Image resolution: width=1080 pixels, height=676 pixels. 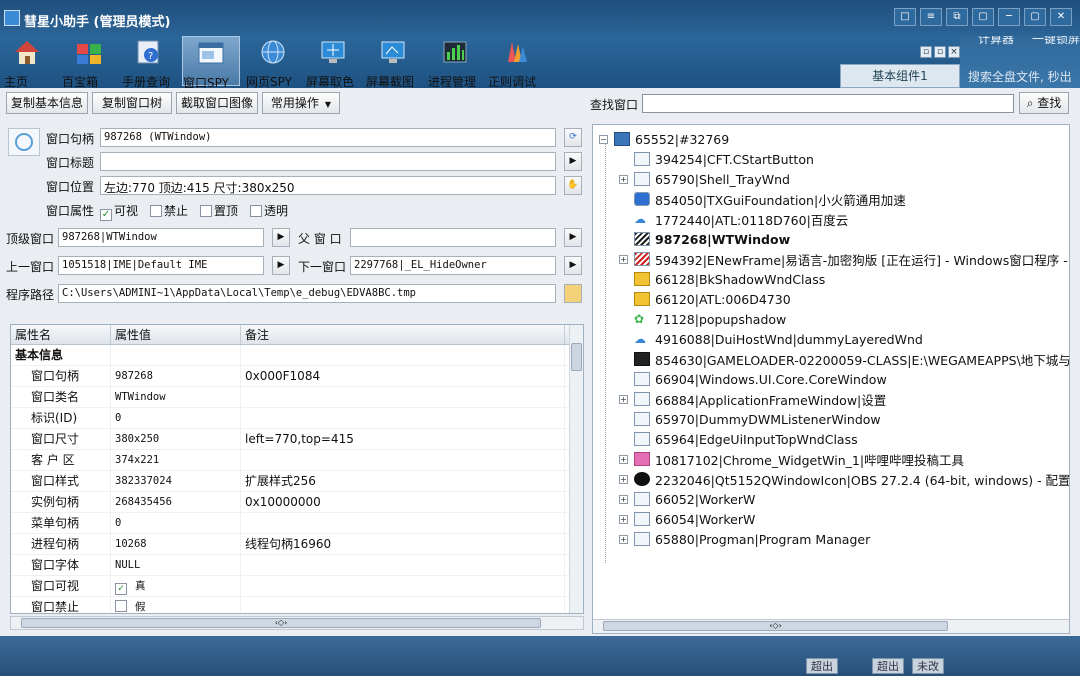 What do you see at coordinates (403, 334) in the screenshot?
I see `col-header-note: 备注` at bounding box center [403, 334].